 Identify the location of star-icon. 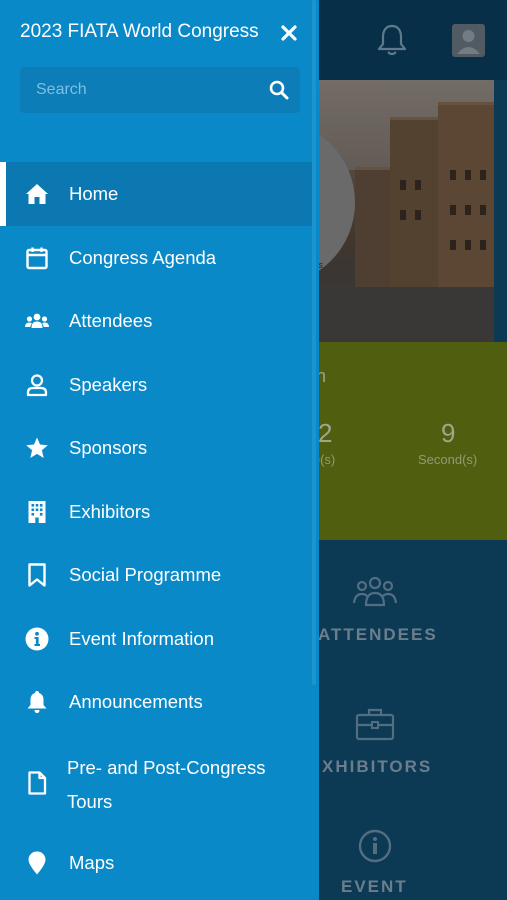
(37, 448).